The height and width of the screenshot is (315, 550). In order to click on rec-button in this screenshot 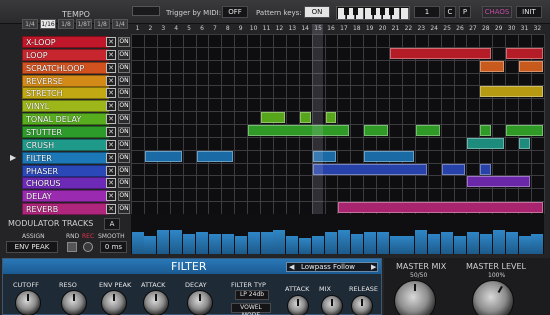, I will do `click(88, 247)`.